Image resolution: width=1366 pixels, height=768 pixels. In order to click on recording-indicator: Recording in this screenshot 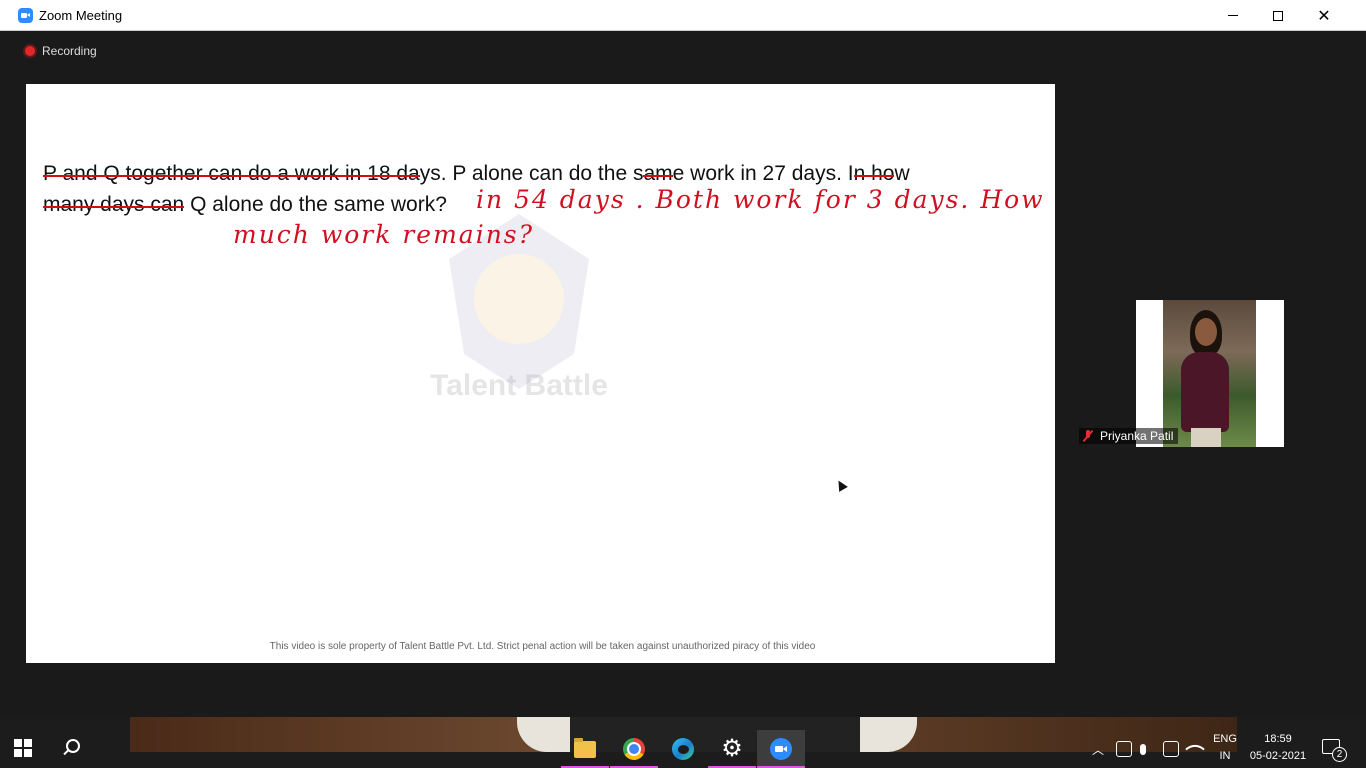, I will do `click(61, 51)`.